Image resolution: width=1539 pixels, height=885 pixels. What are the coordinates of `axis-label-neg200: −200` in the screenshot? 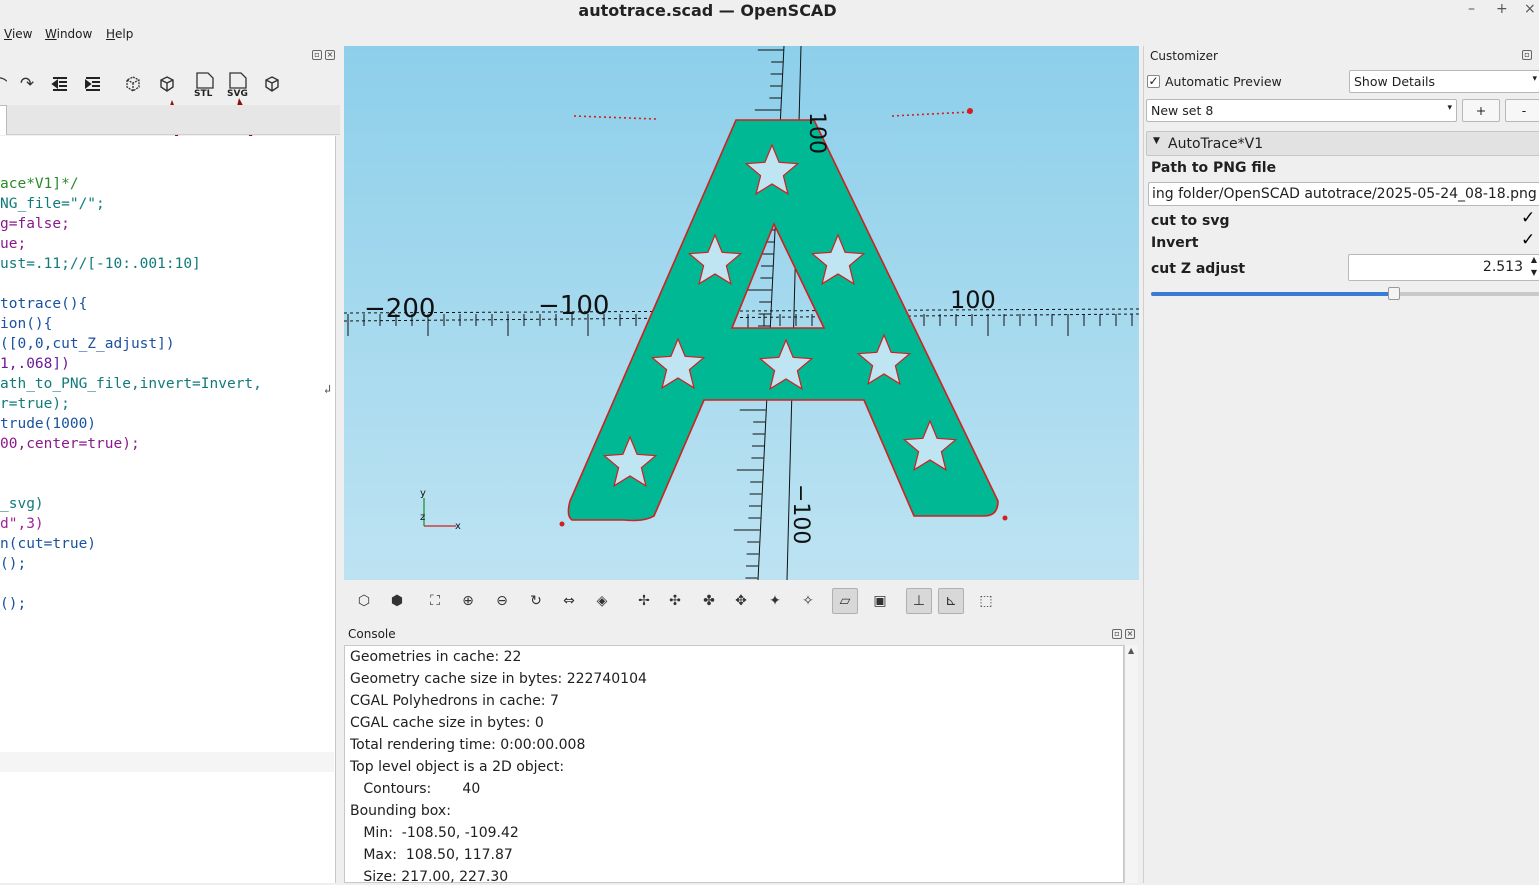 It's located at (399, 309).